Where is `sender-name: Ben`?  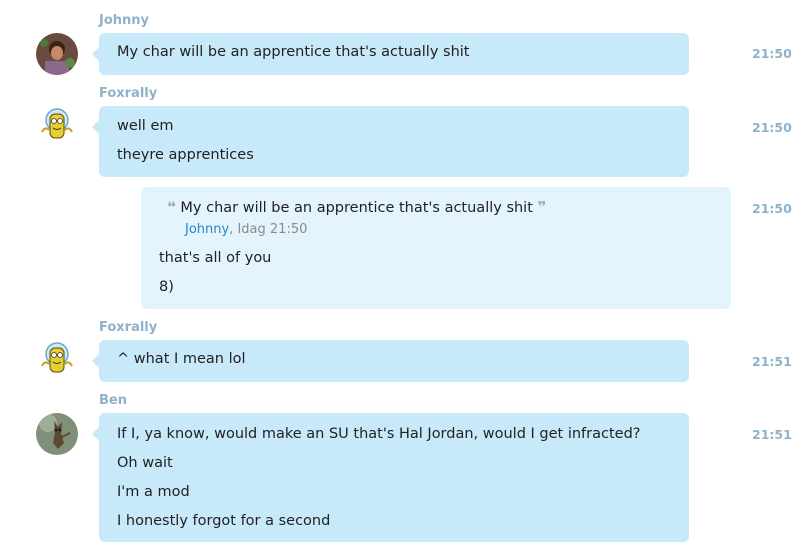 sender-name: Ben is located at coordinates (113, 400).